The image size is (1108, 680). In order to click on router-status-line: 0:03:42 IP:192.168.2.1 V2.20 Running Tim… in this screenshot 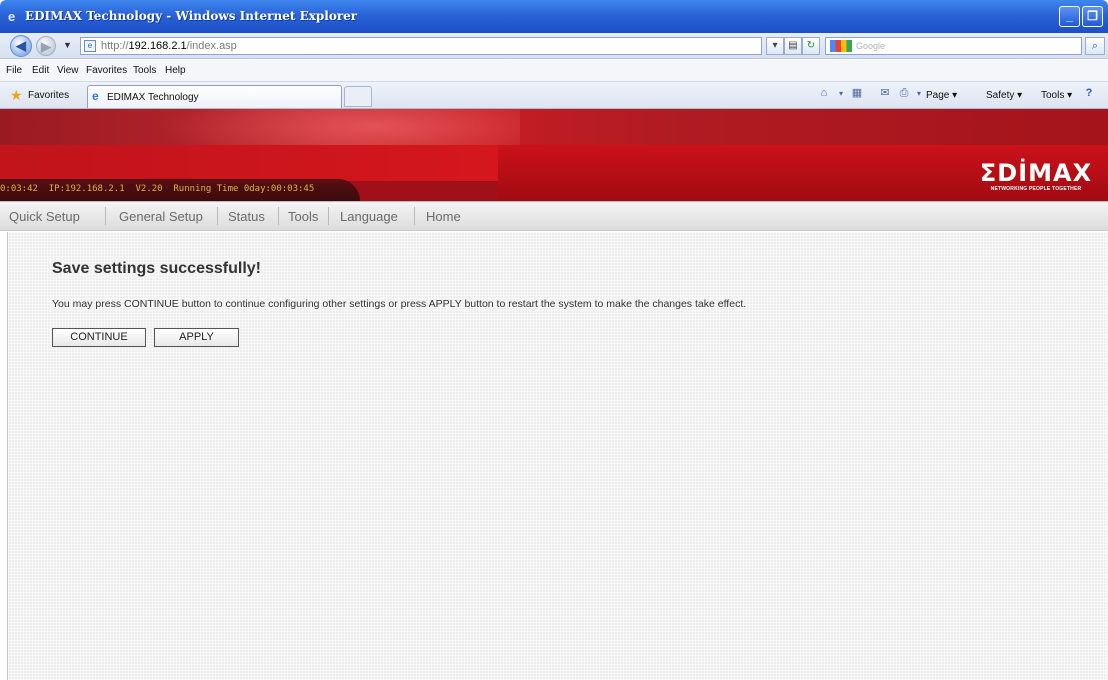, I will do `click(157, 189)`.